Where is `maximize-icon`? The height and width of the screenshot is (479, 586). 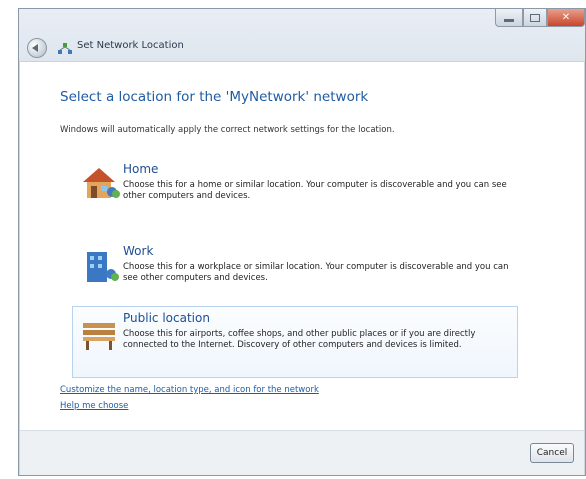 maximize-icon is located at coordinates (535, 17).